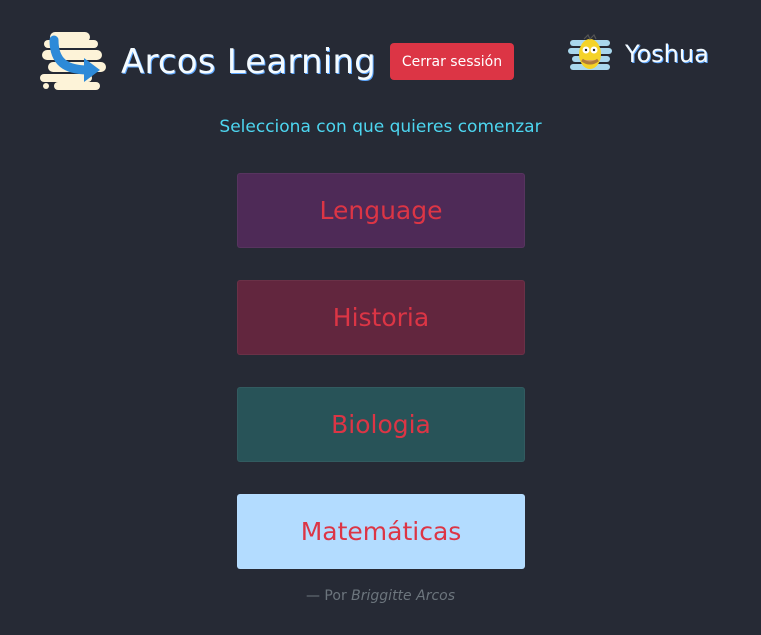 The image size is (761, 635). Describe the element at coordinates (73, 61) in the screenshot. I see `arcos-logo-icon` at that location.